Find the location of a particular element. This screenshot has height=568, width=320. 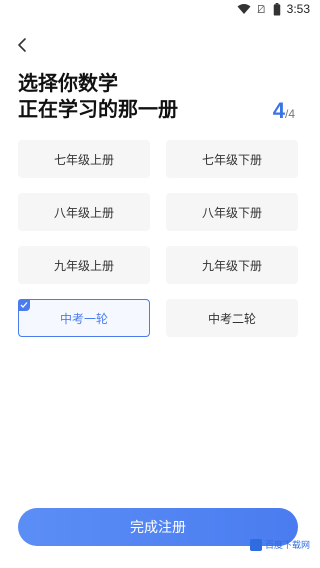

wifi-icon is located at coordinates (244, 9).